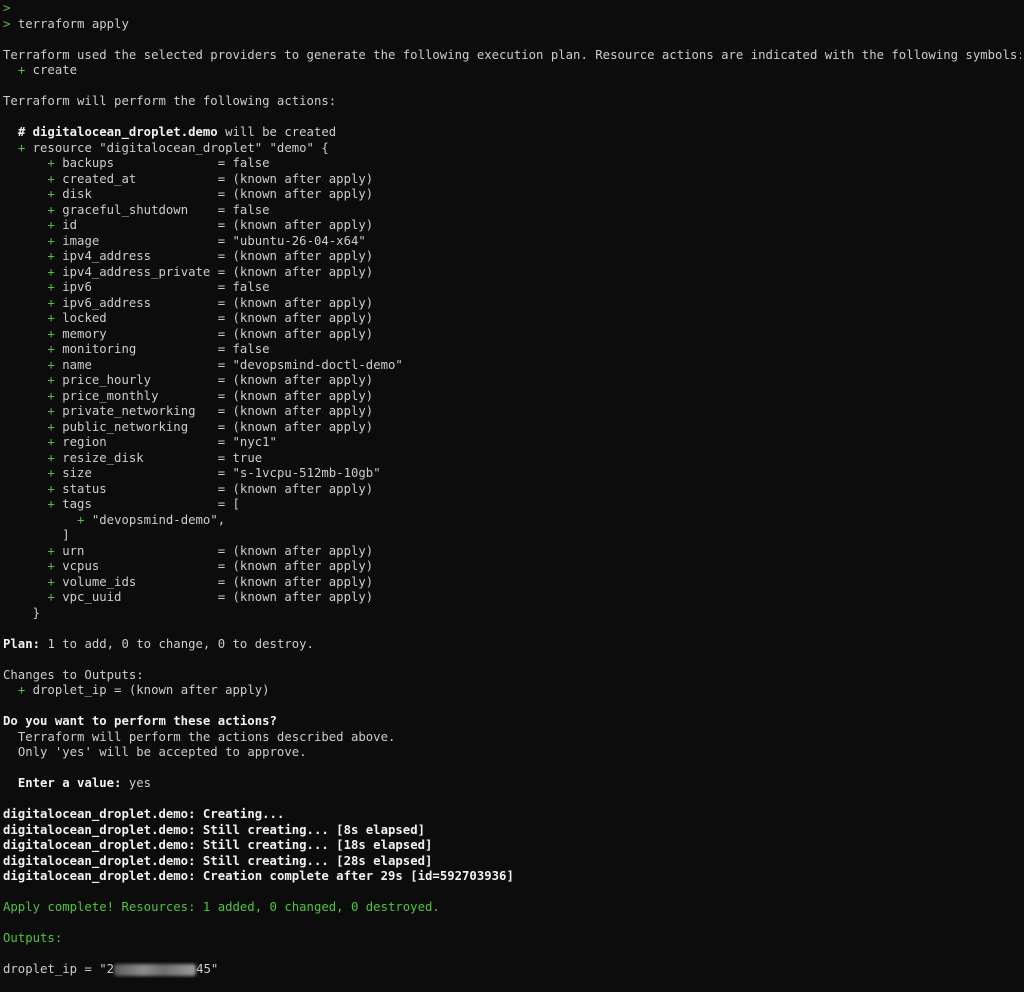 This screenshot has width=1024, height=992. I want to click on attribute-key: vcpus, so click(81, 566).